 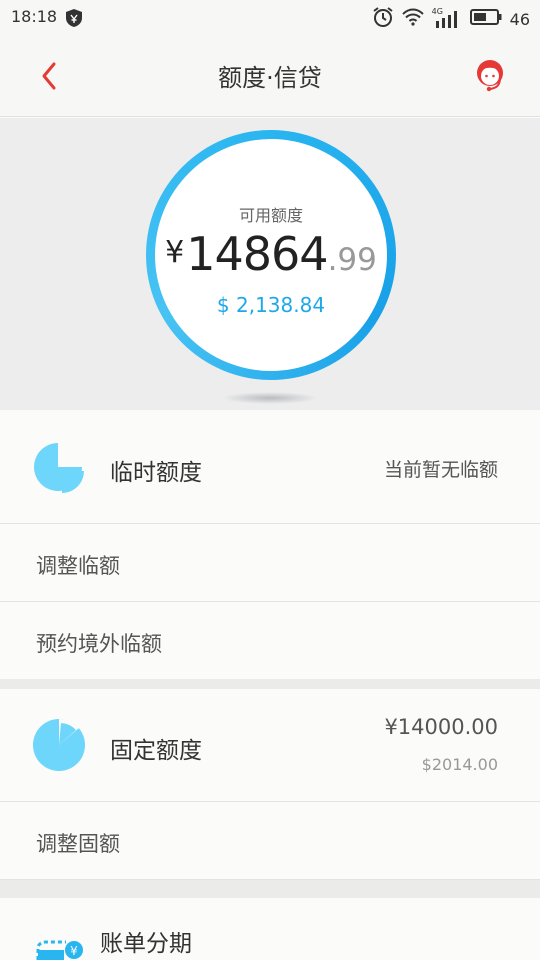 What do you see at coordinates (441, 727) in the screenshot?
I see `fixed-limit-amount: ¥14000.00` at bounding box center [441, 727].